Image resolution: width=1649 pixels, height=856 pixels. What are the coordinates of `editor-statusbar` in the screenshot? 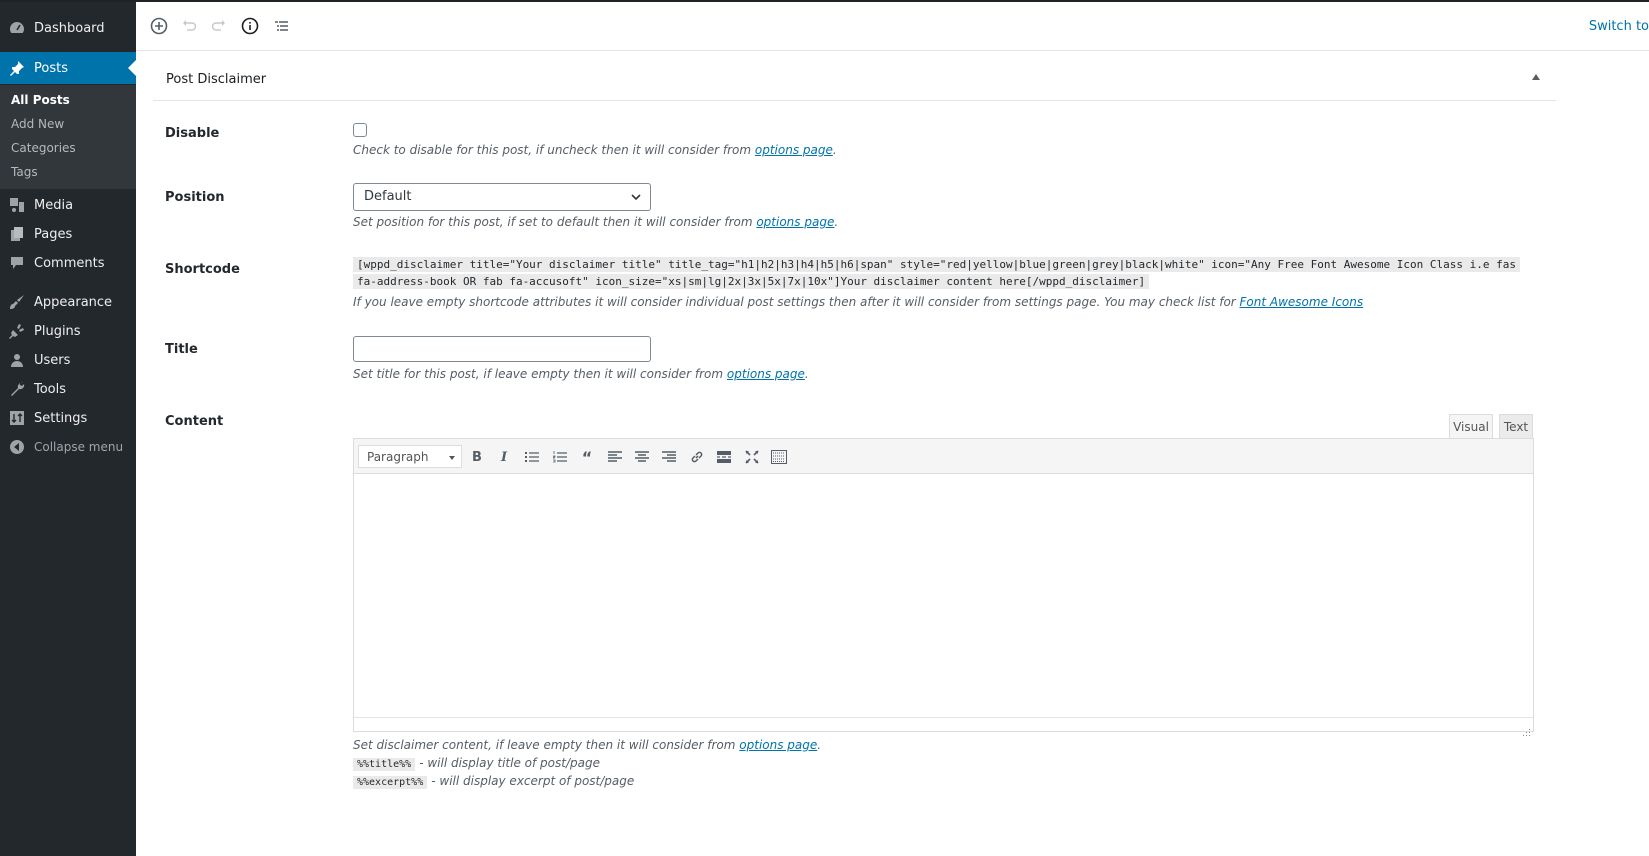 It's located at (943, 726).